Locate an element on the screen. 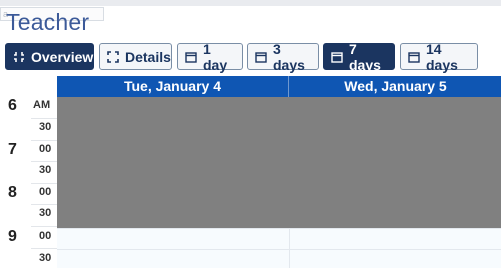  overview-button-label: Overview is located at coordinates (62, 56).